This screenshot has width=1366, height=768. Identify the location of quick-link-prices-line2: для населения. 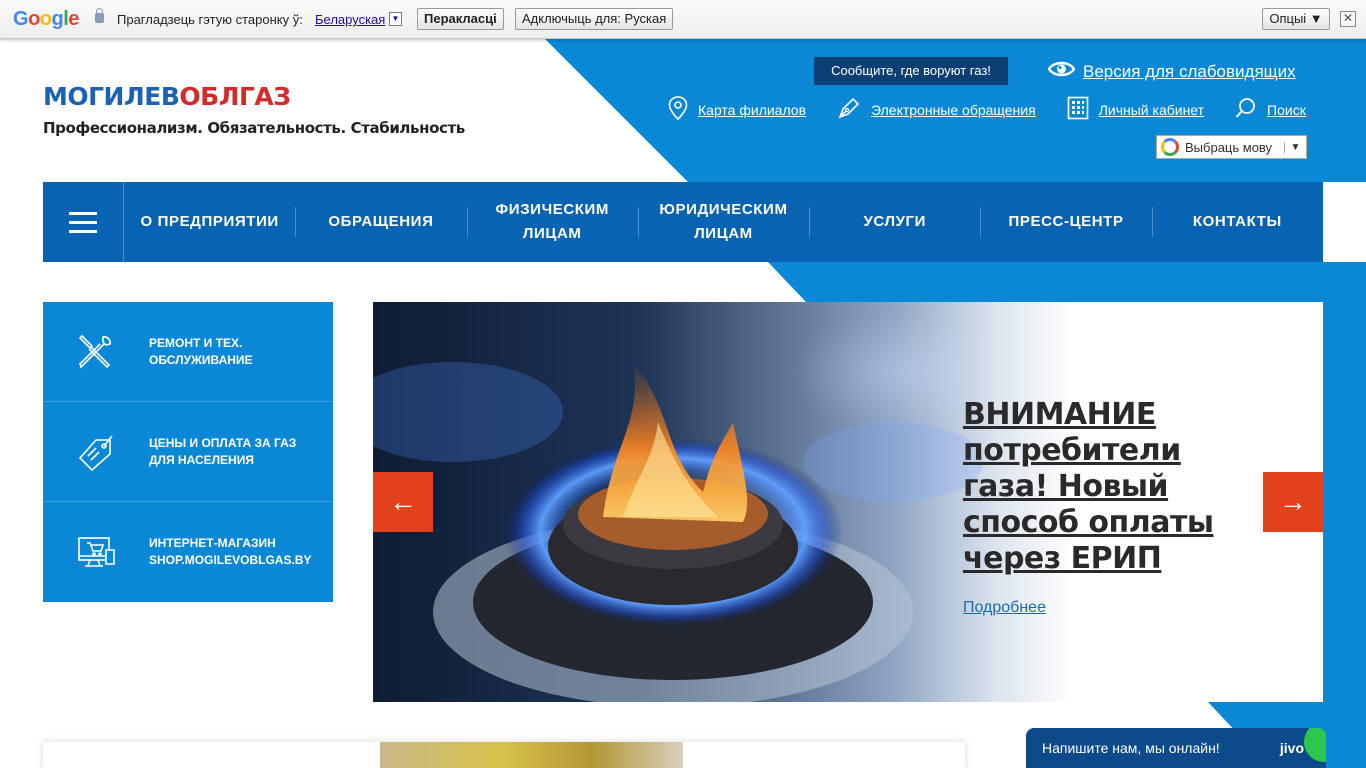
(201, 459).